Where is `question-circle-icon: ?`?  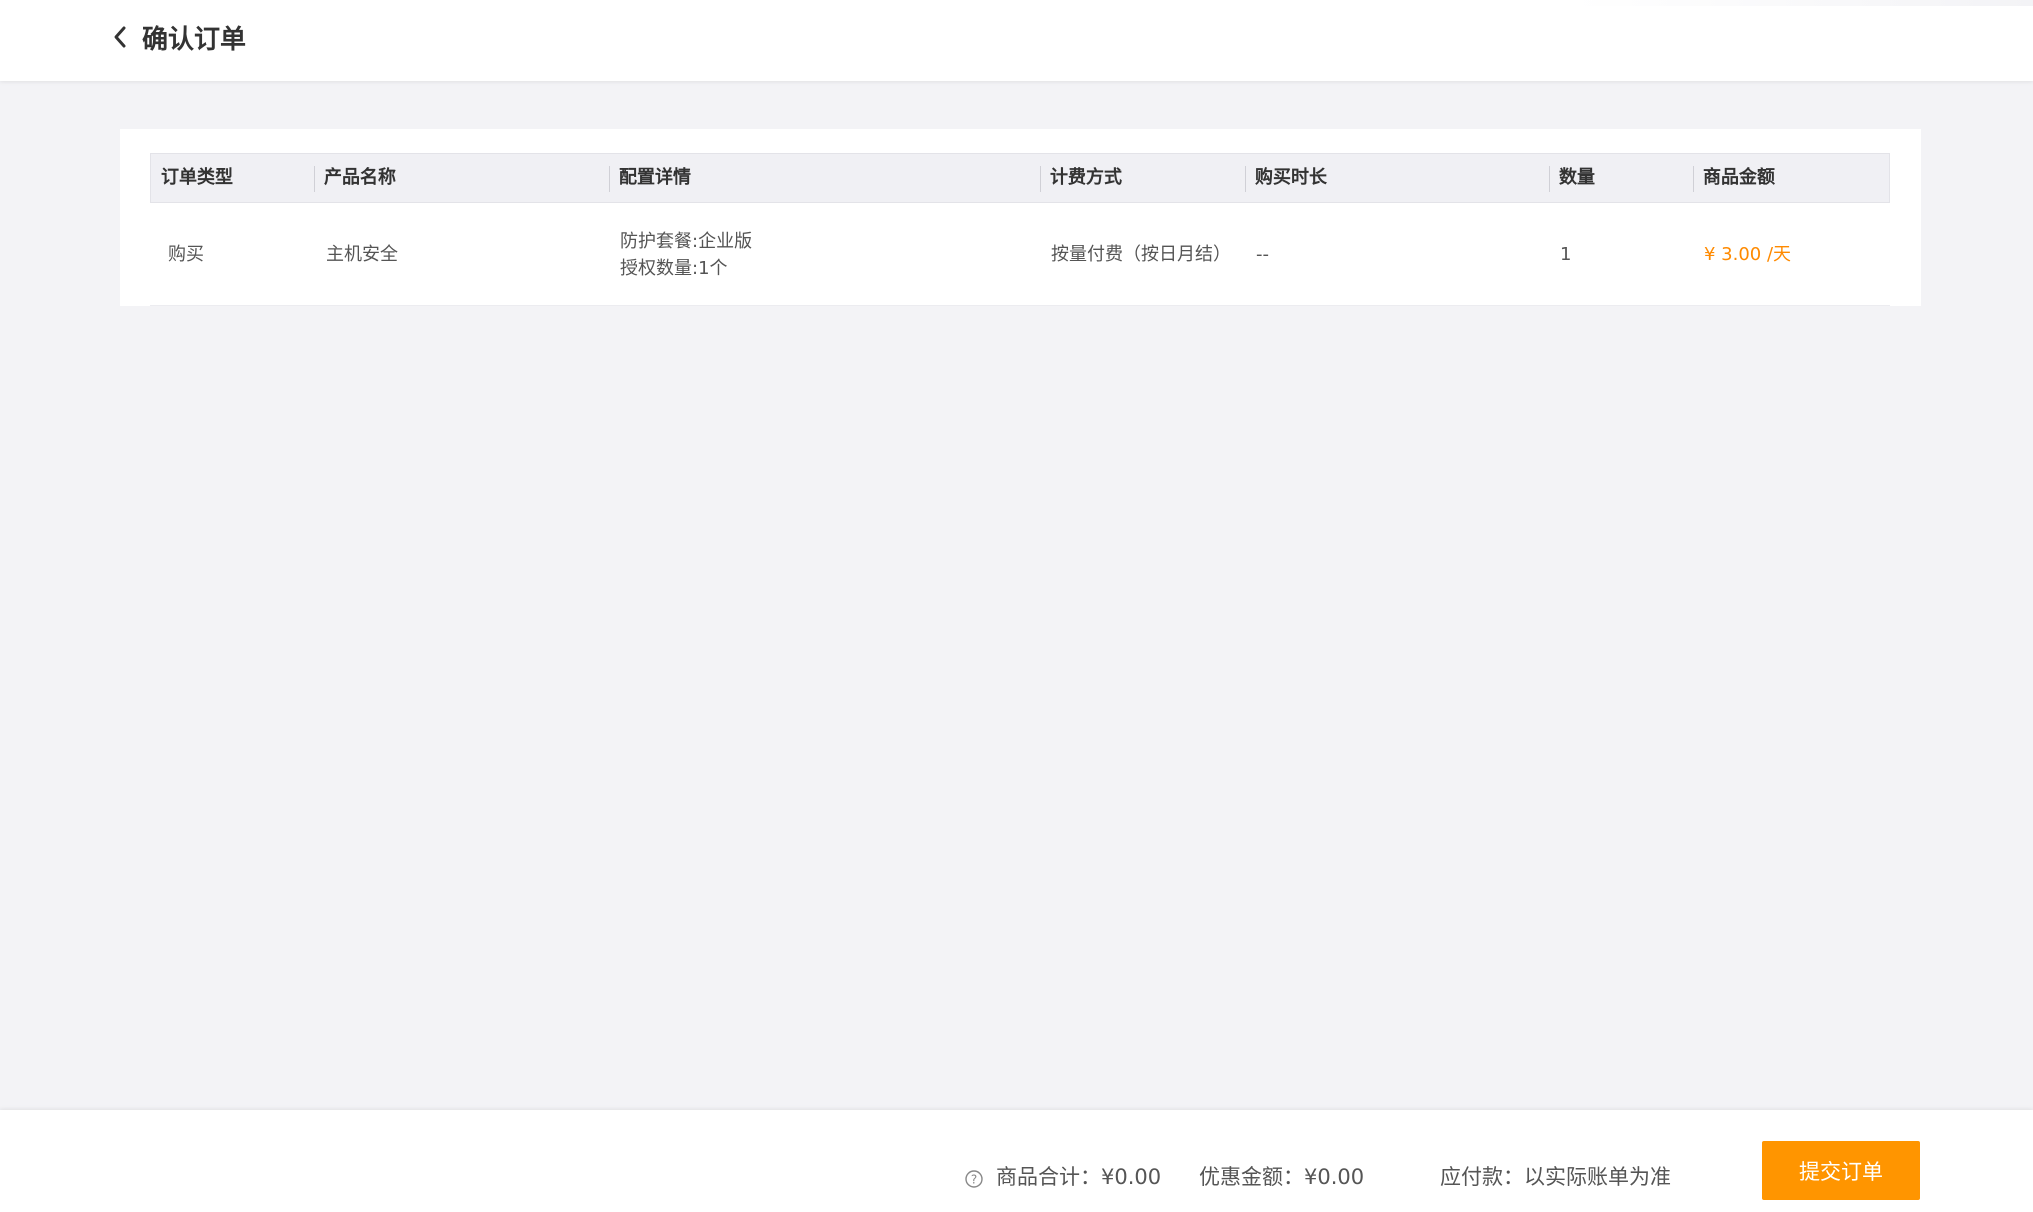
question-circle-icon: ? is located at coordinates (974, 1179).